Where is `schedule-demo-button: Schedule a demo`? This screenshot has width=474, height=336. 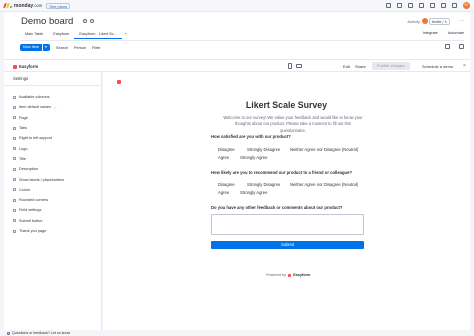
schedule-demo-button: Schedule a demo is located at coordinates (437, 66).